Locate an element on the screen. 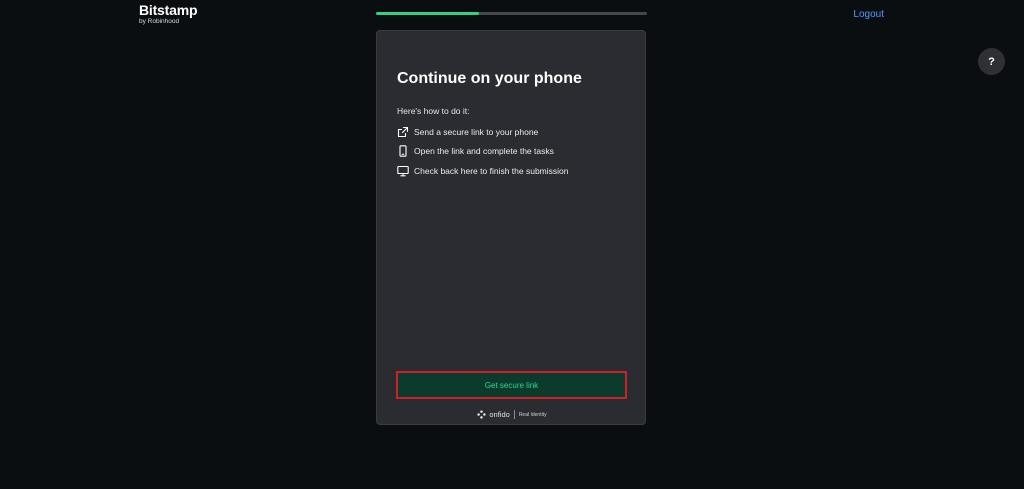  bitstamp-logo: Bitstamp by Robinhood is located at coordinates (168, 14).